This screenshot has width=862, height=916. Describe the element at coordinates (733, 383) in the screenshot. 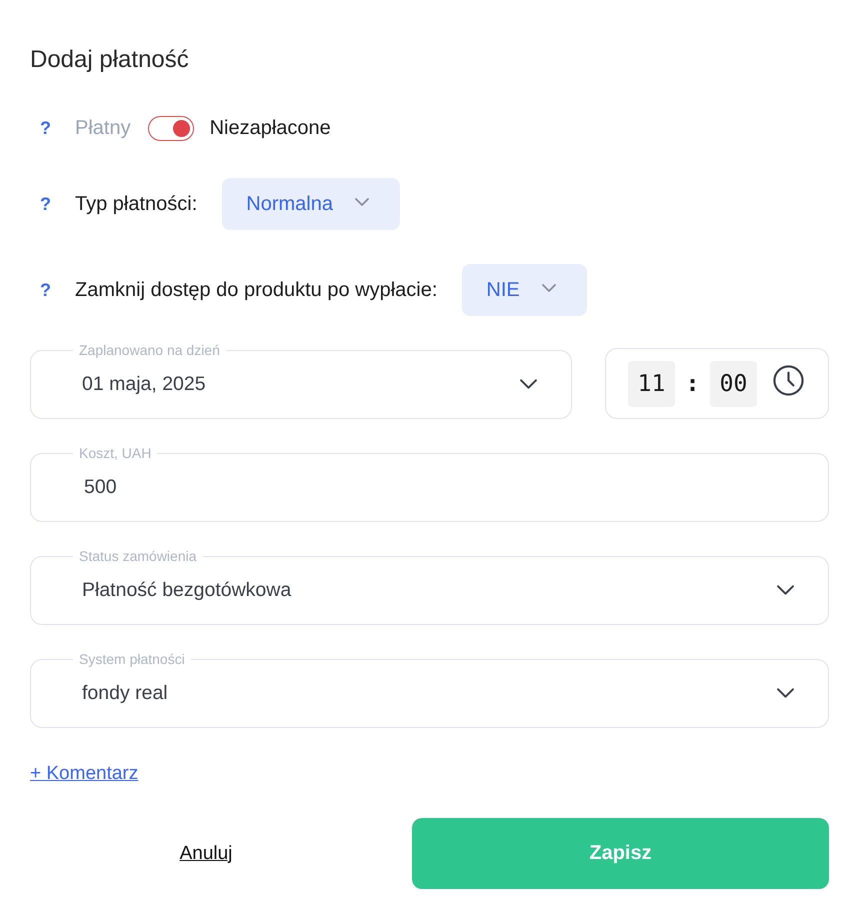

I see `minutes-field: 00` at that location.